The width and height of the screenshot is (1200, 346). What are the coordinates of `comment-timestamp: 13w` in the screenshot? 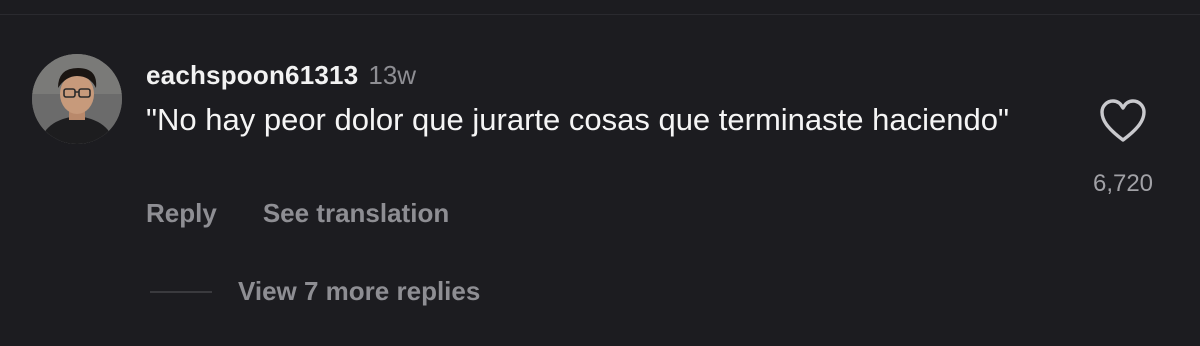 It's located at (392, 75).